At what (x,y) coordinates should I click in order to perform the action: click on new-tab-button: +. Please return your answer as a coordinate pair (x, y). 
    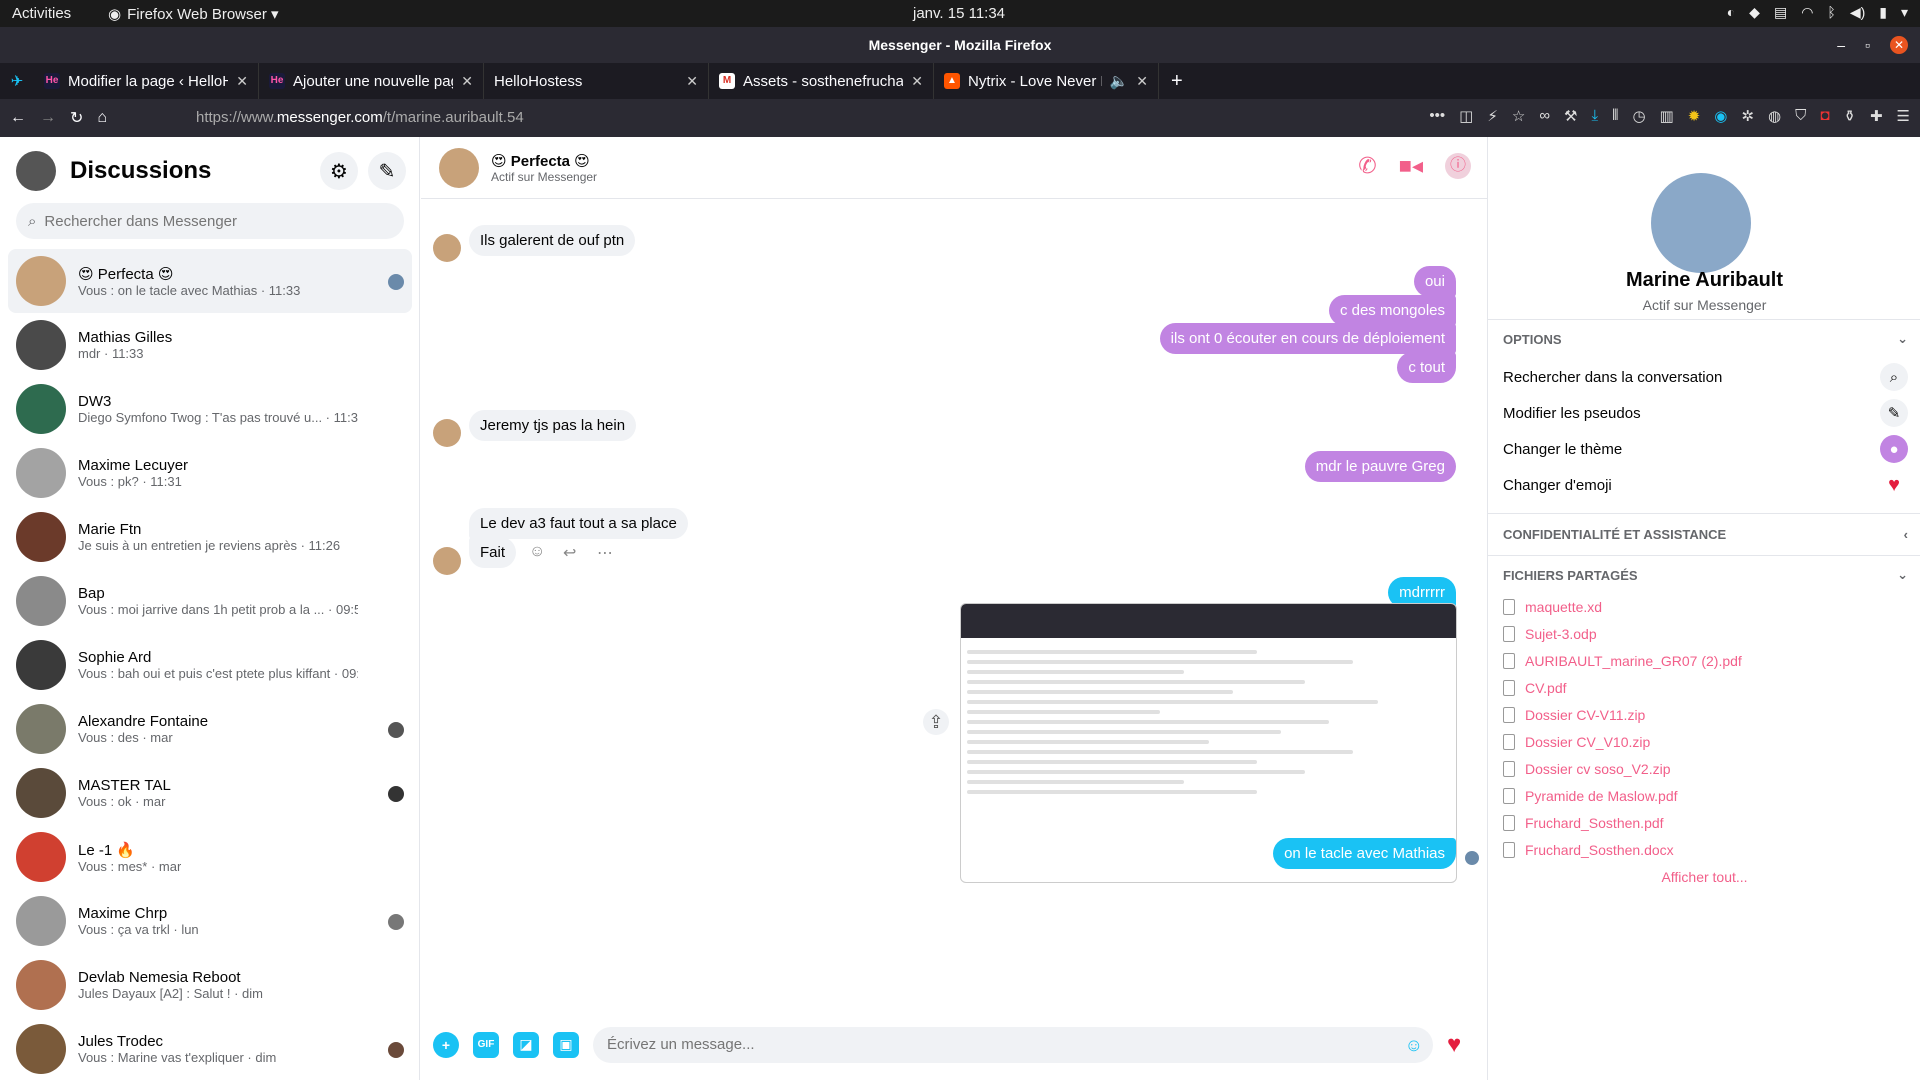
    Looking at the image, I should click on (1177, 81).